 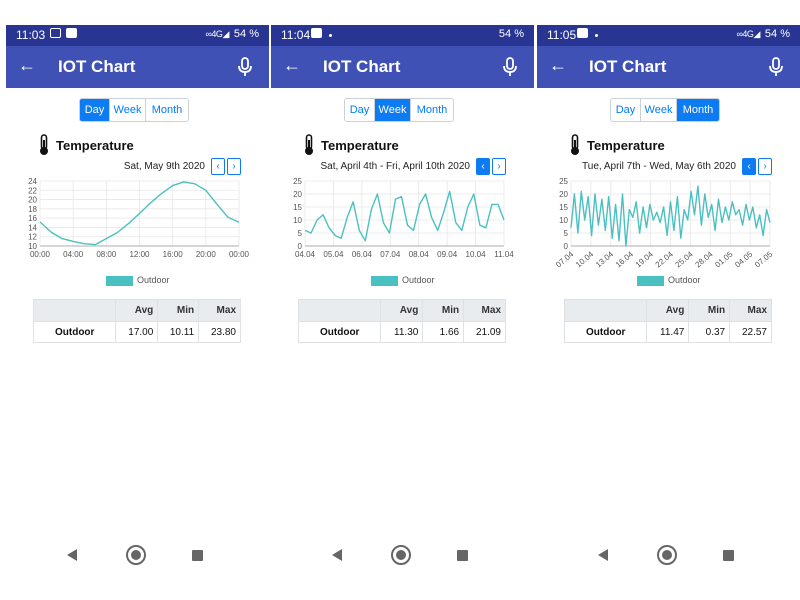 I want to click on notification-icon, so click(x=55, y=33).